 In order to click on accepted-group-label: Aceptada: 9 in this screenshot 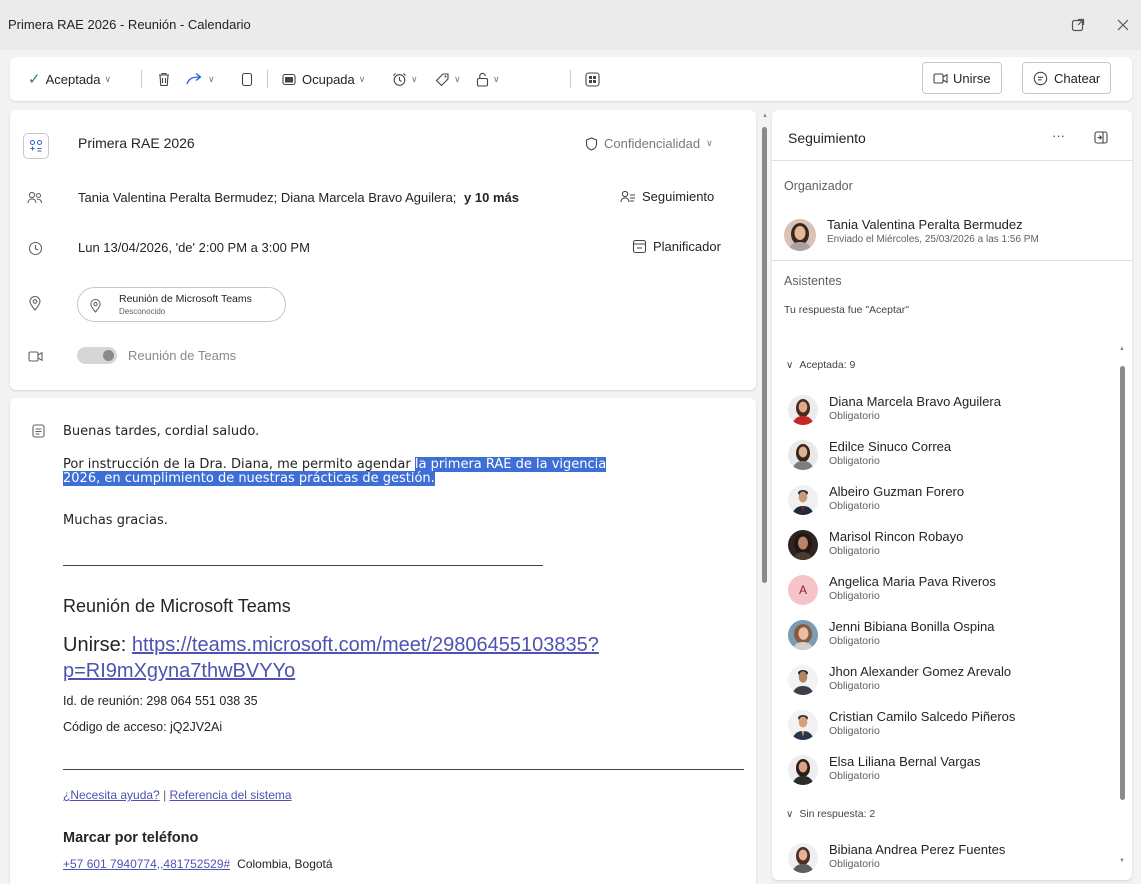, I will do `click(827, 365)`.